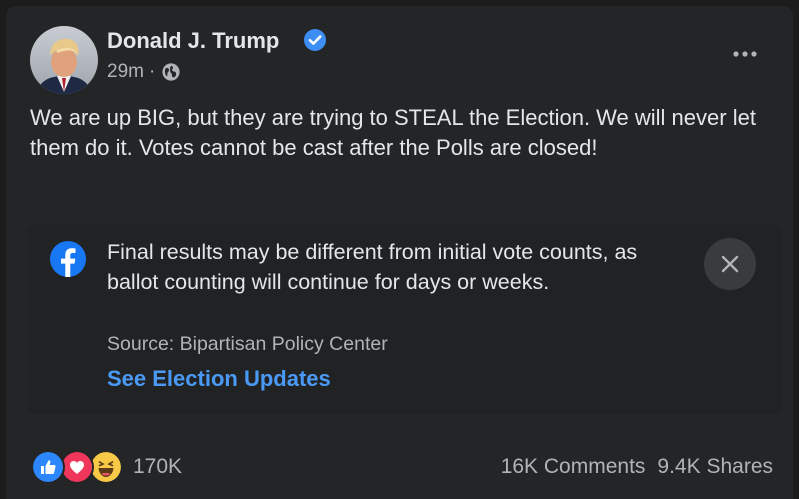  I want to click on more-options-button, so click(745, 54).